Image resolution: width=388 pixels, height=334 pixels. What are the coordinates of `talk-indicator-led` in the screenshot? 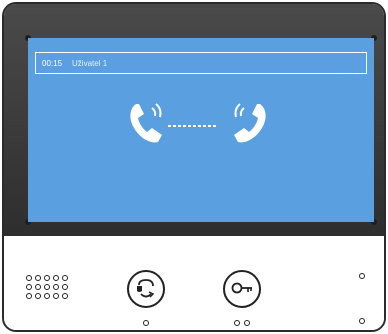 It's located at (146, 323).